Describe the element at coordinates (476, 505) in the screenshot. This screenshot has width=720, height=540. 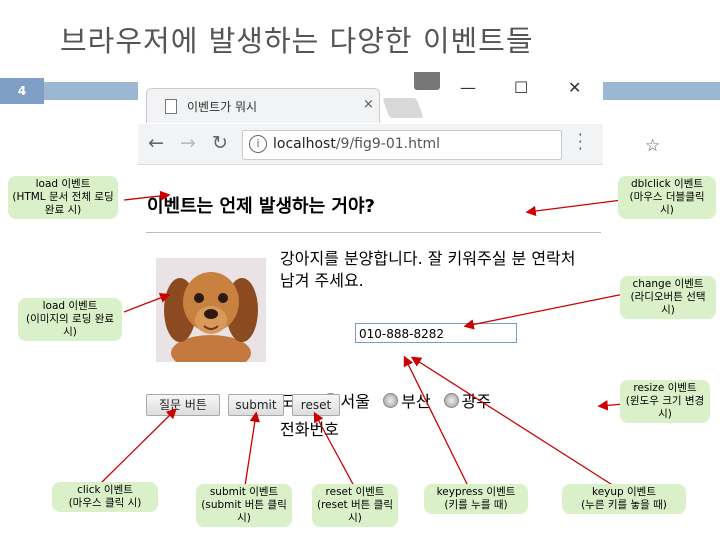
I see `callout-keypress-desc: (키를 누를 때)` at that location.